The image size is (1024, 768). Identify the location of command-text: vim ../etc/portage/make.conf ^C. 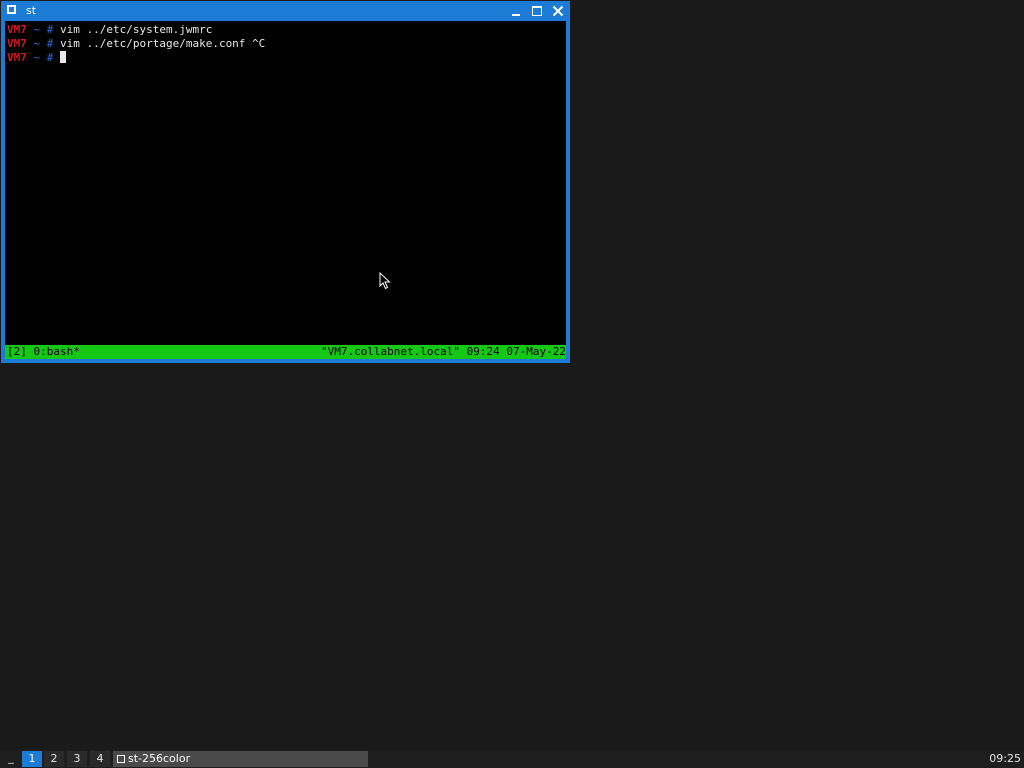
(163, 43).